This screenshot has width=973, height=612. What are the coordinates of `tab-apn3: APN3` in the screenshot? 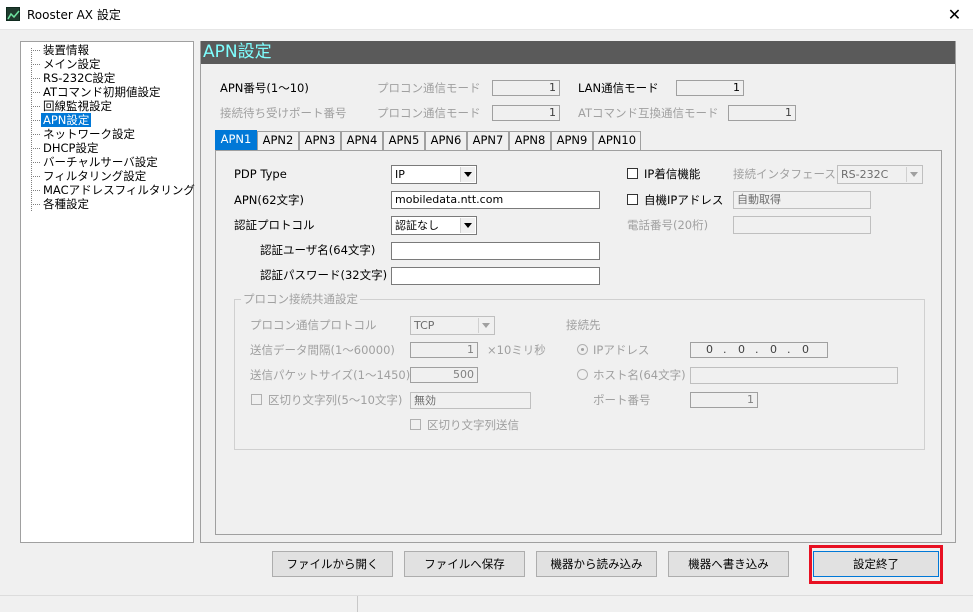 It's located at (320, 140).